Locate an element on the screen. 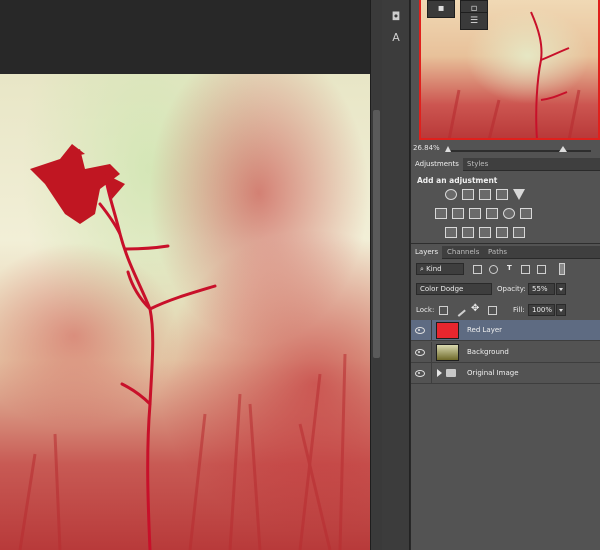  scrollbar-thumb is located at coordinates (376, 234).